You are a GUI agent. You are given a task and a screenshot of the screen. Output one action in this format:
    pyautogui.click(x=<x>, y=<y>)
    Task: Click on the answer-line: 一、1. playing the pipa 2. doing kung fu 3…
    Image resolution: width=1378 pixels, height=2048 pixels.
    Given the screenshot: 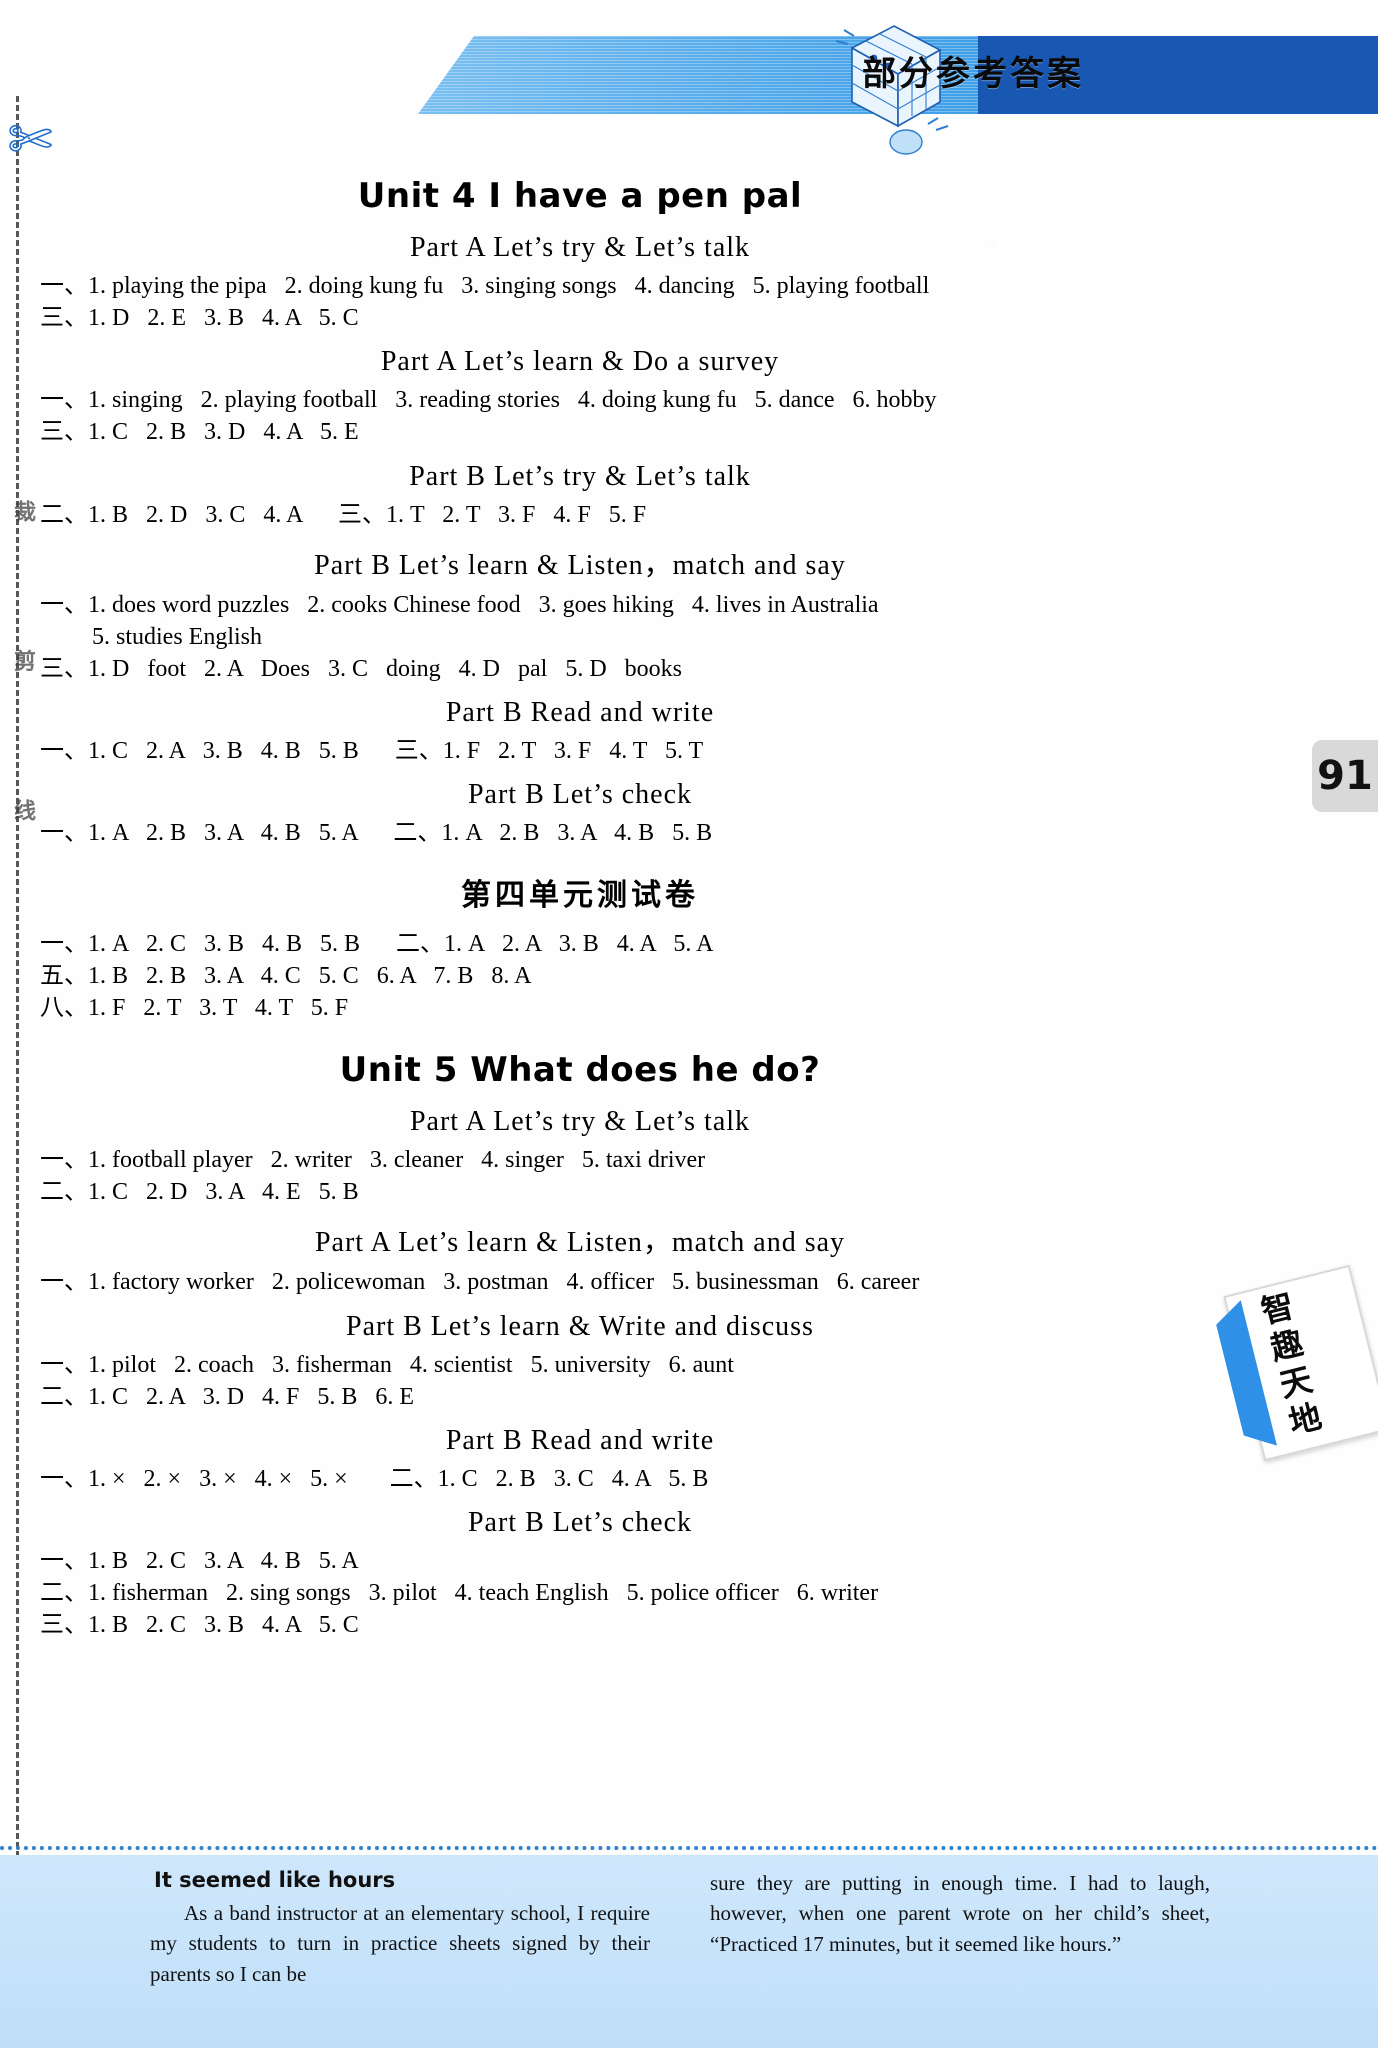 What is the action you would take?
    pyautogui.click(x=485, y=286)
    